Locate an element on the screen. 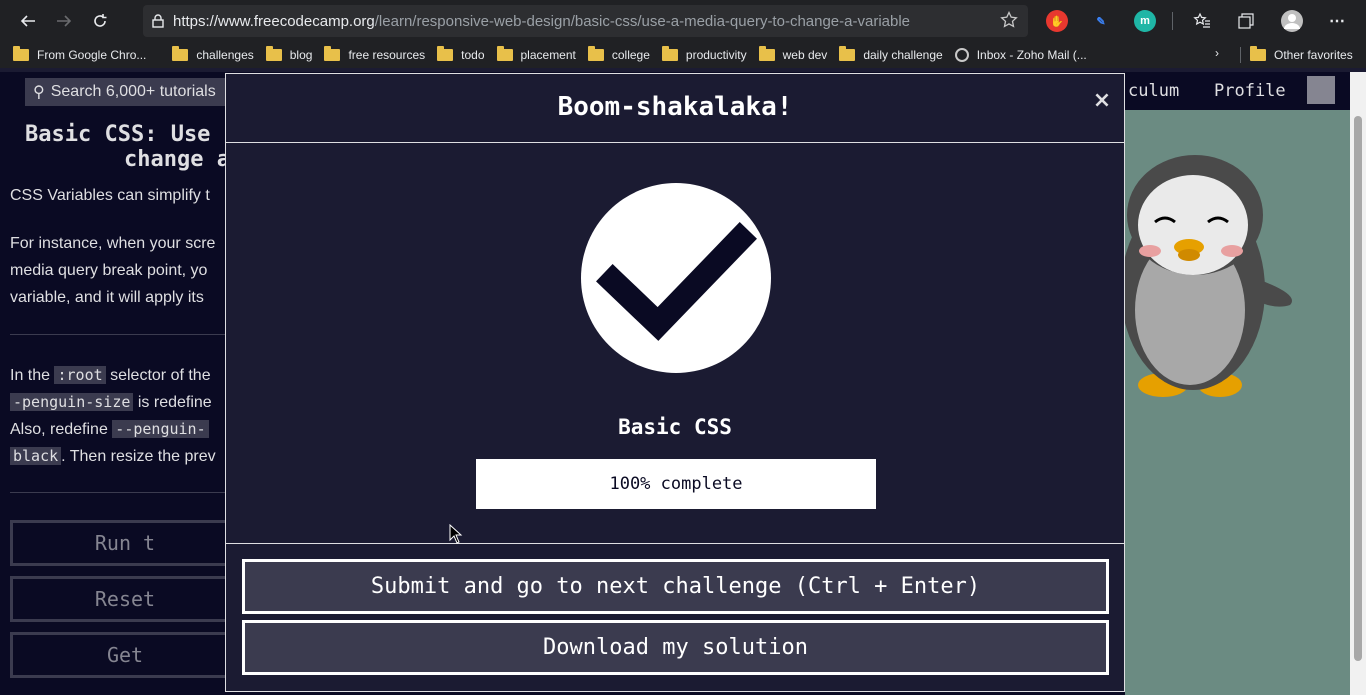 This screenshot has height=695, width=1366. modal-footer-divider is located at coordinates (675, 543).